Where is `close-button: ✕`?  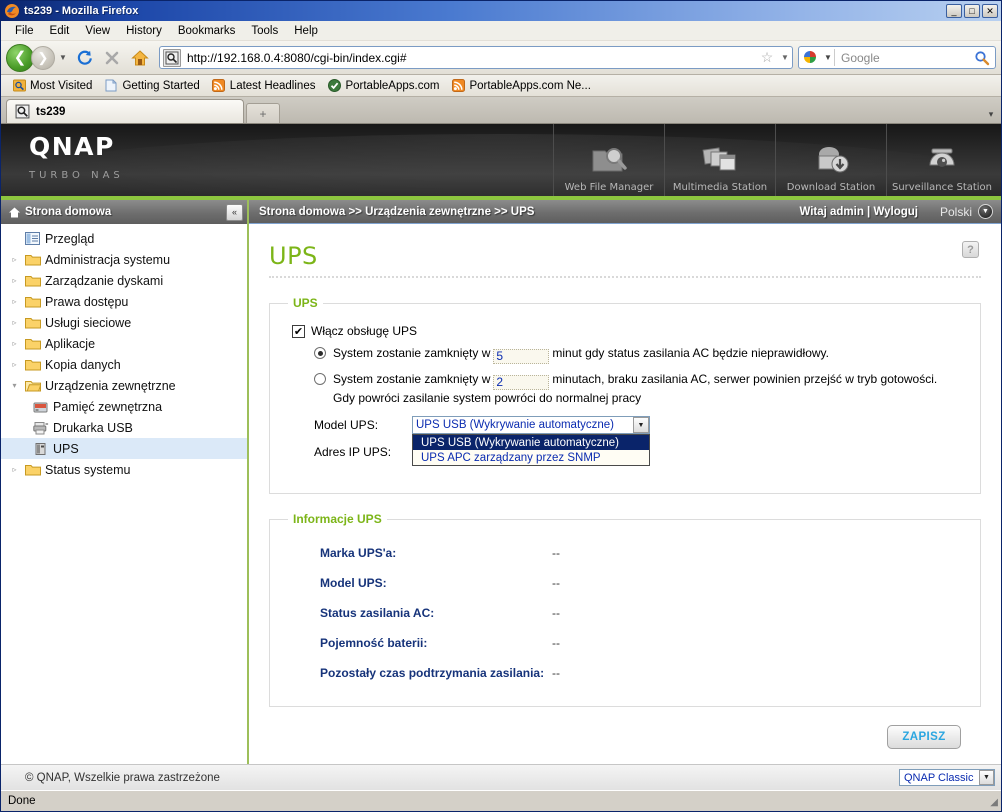 close-button: ✕ is located at coordinates (990, 11).